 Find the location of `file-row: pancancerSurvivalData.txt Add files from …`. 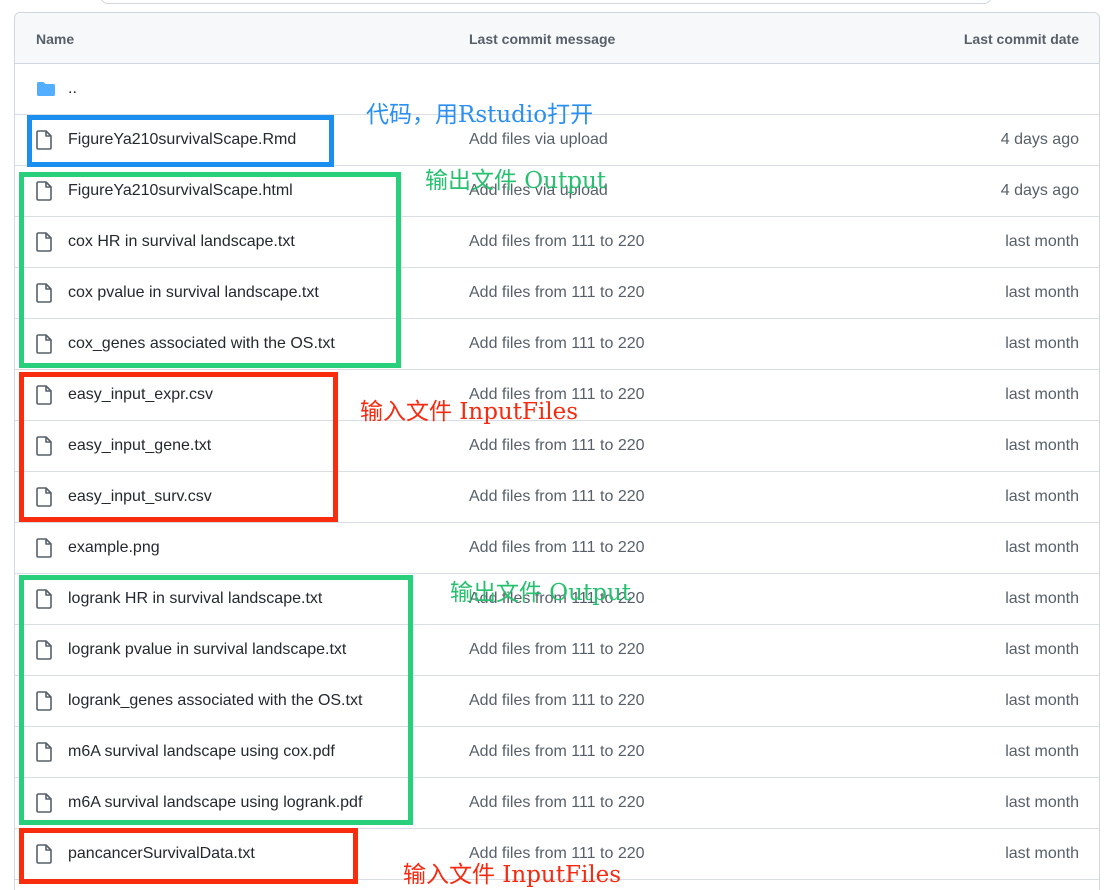

file-row: pancancerSurvivalData.txt Add files from … is located at coordinates (557, 854).